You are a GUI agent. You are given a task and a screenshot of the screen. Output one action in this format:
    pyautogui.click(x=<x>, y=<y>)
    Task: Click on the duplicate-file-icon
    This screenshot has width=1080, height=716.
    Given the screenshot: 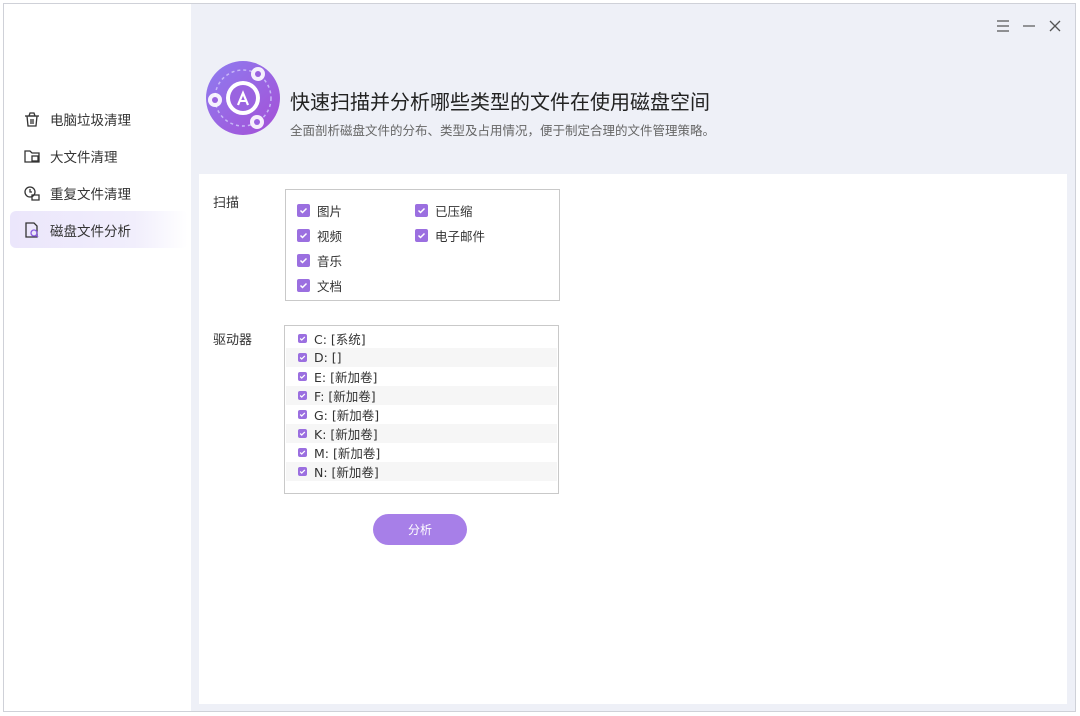 What is the action you would take?
    pyautogui.click(x=32, y=193)
    